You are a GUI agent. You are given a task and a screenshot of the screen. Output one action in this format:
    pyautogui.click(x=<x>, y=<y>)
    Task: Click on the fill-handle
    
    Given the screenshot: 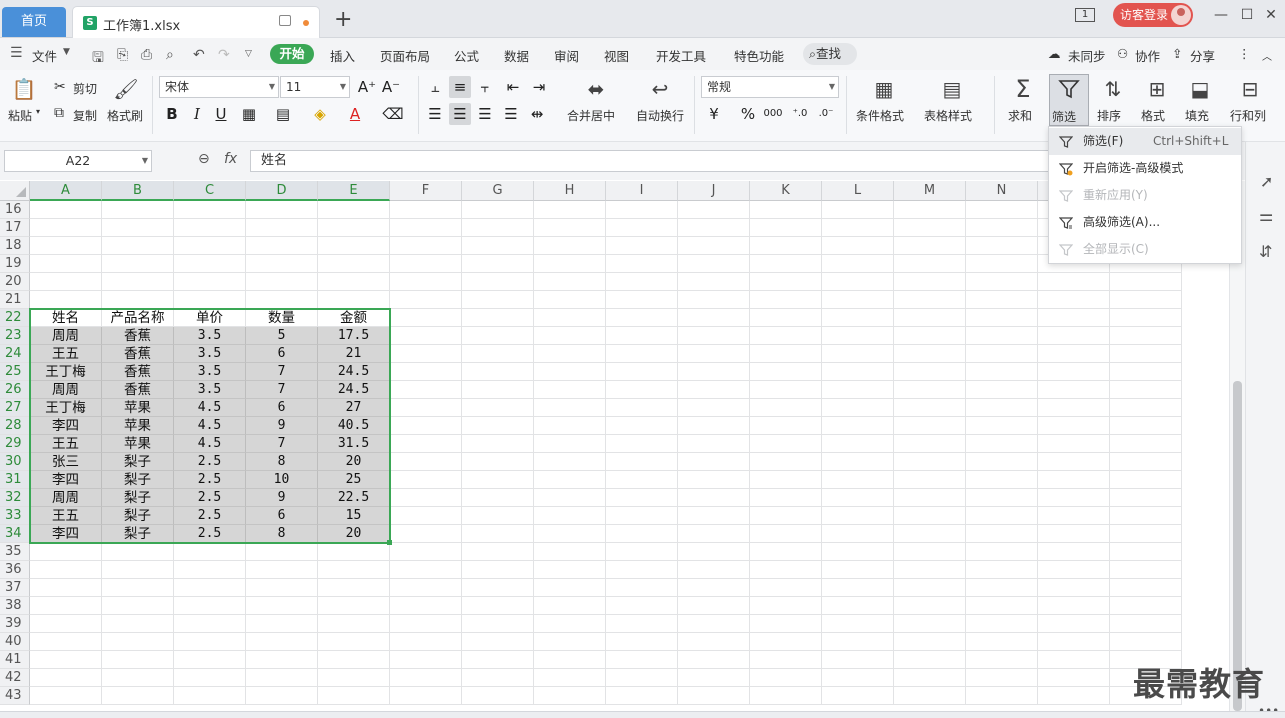 What is the action you would take?
    pyautogui.click(x=389, y=542)
    